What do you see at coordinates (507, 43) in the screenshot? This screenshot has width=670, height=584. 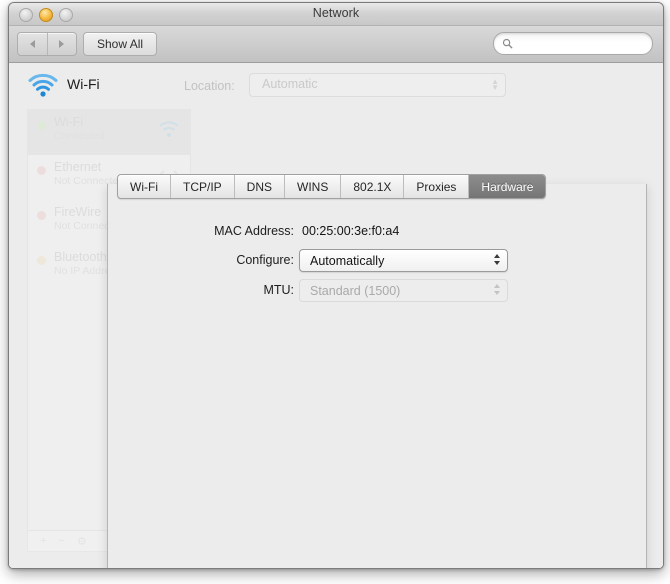 I see `search-icon` at bounding box center [507, 43].